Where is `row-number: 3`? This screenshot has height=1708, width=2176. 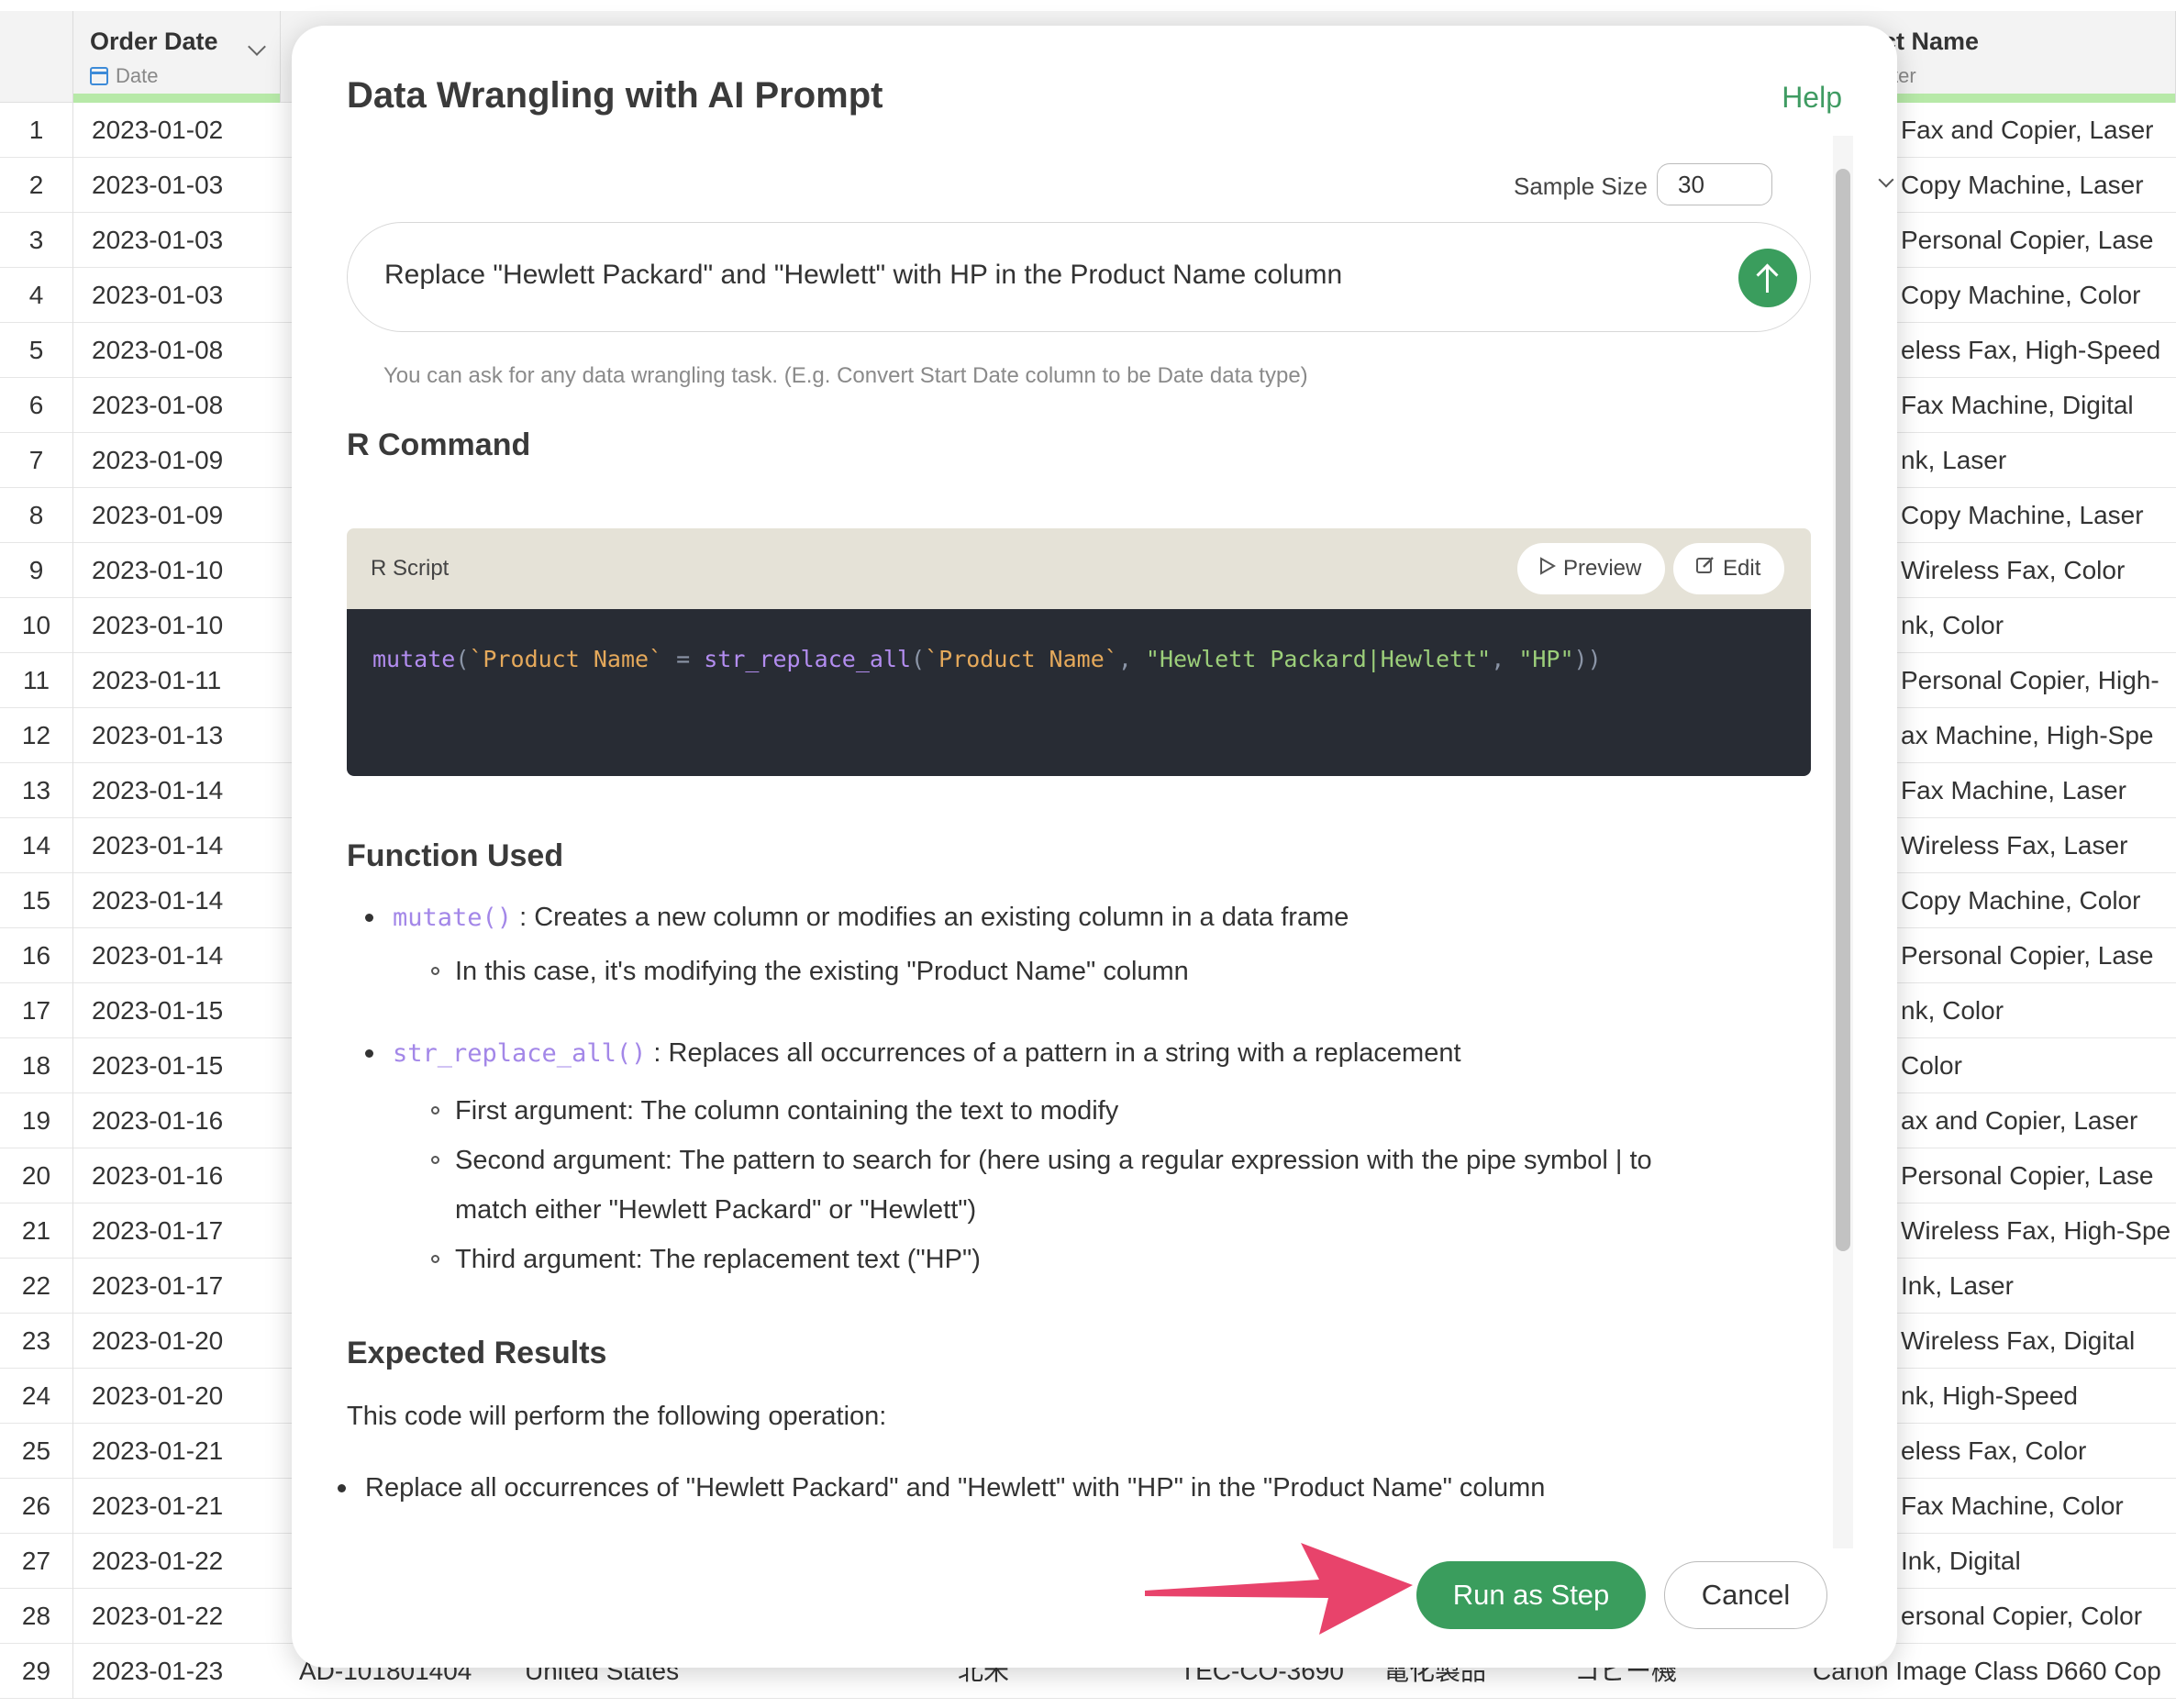
row-number: 3 is located at coordinates (36, 240).